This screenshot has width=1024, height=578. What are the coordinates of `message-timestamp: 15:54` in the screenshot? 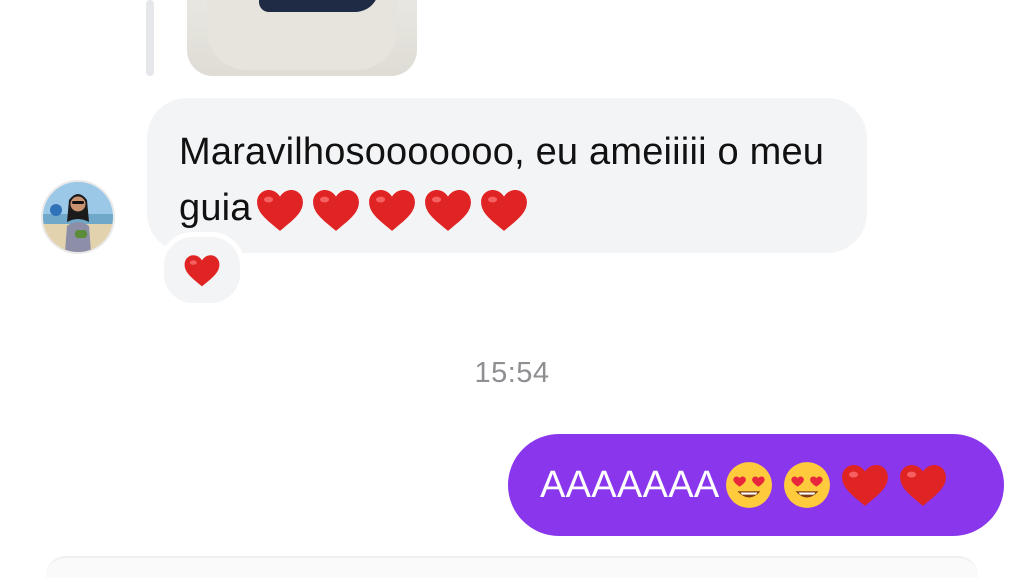 It's located at (512, 373).